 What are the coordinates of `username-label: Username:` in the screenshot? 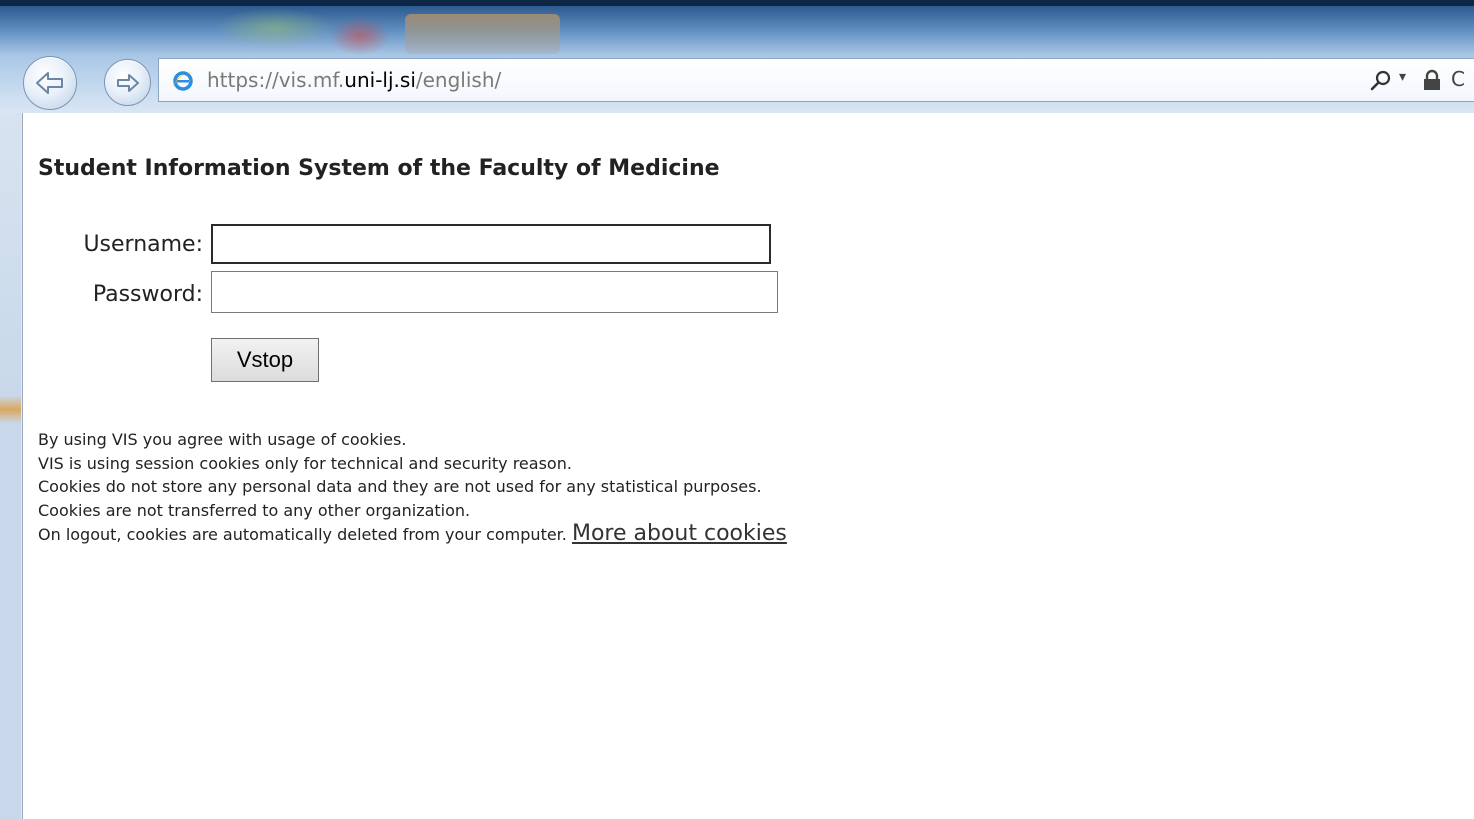 It's located at (143, 244).